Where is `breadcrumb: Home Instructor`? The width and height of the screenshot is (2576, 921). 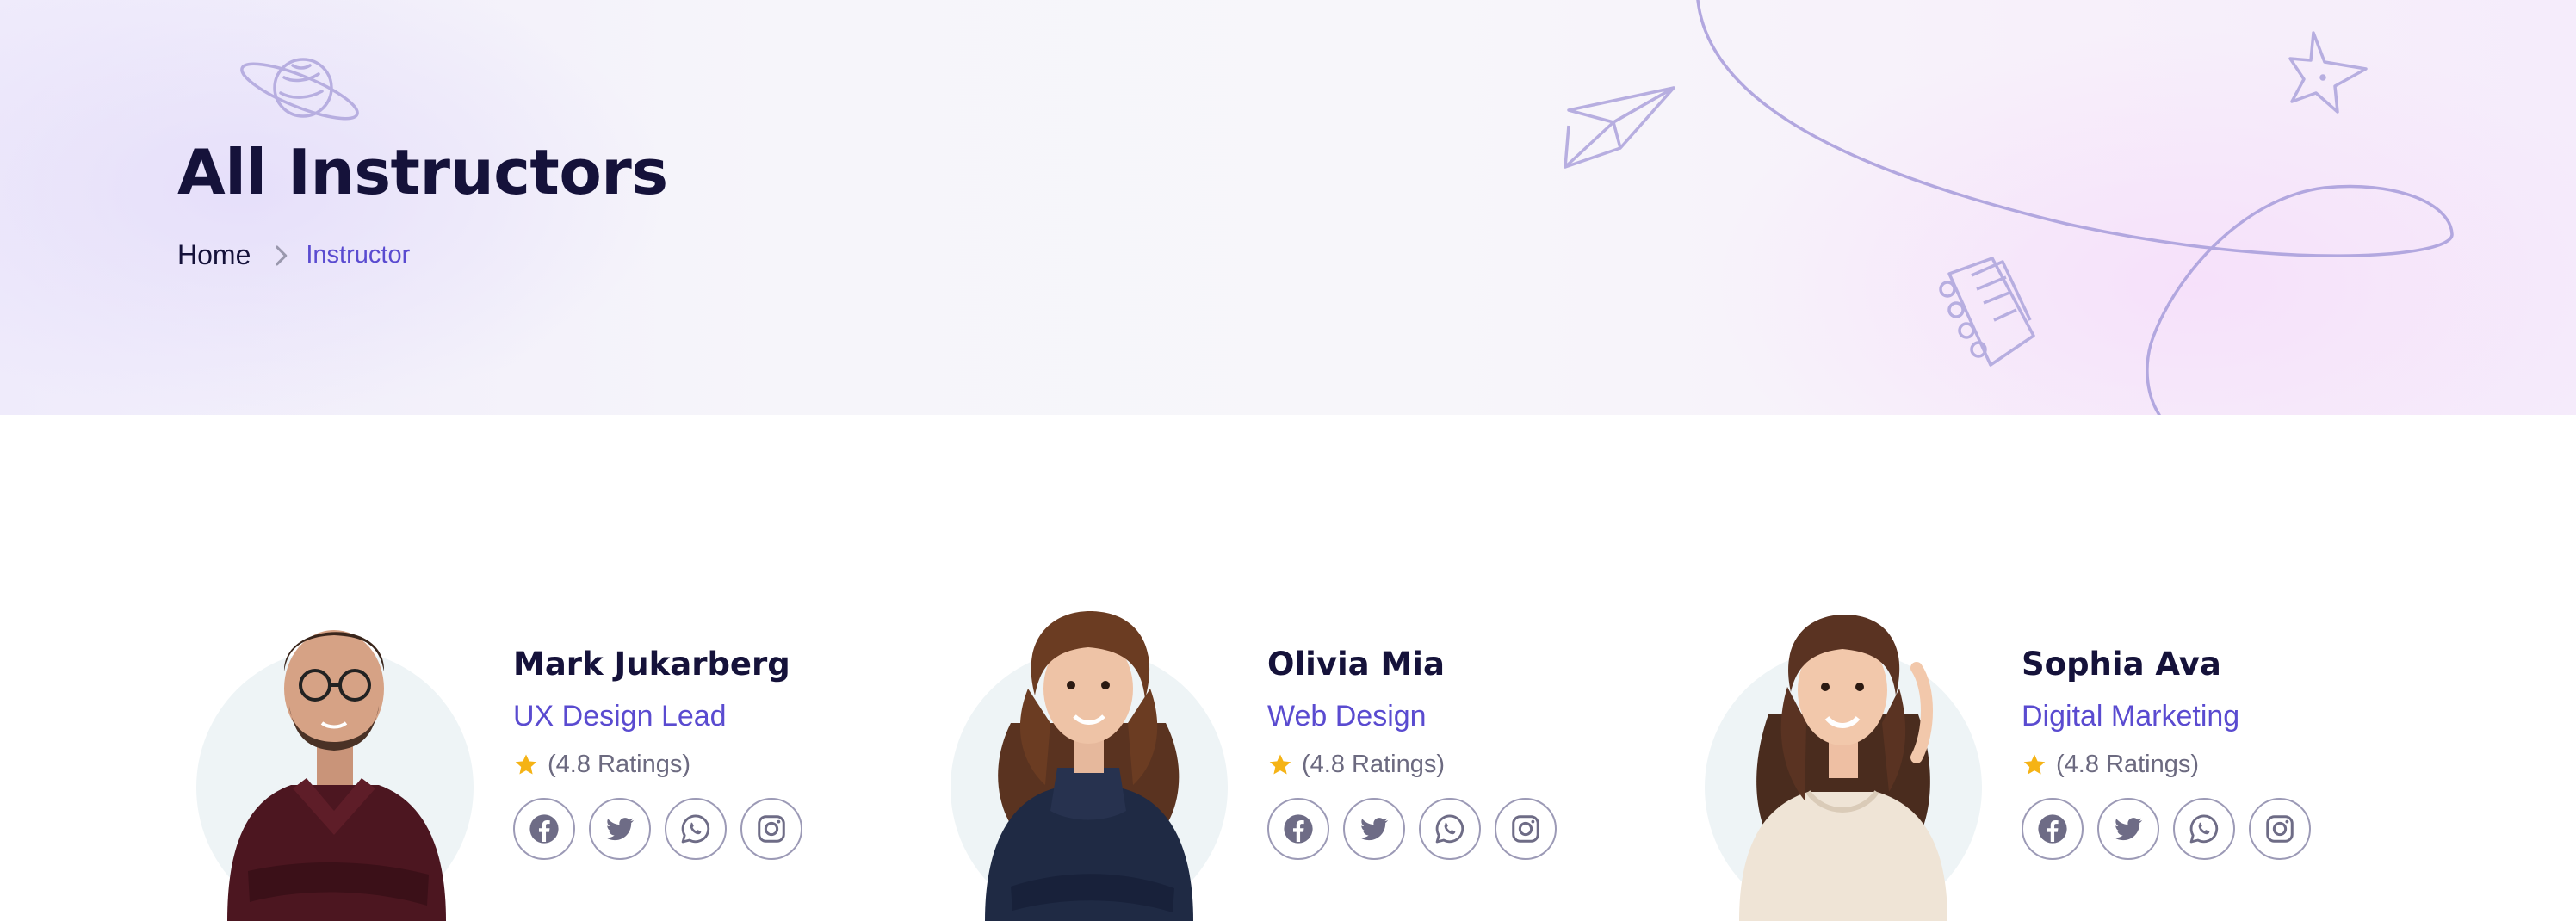
breadcrumb: Home Instructor is located at coordinates (294, 255).